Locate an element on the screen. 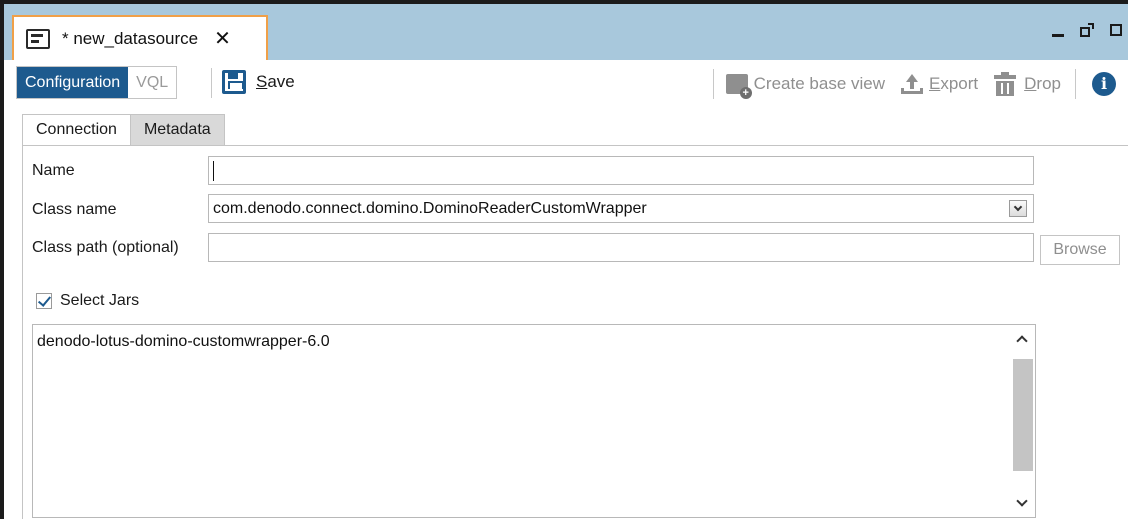  section-tabs: Connection Metadata is located at coordinates (123, 130).